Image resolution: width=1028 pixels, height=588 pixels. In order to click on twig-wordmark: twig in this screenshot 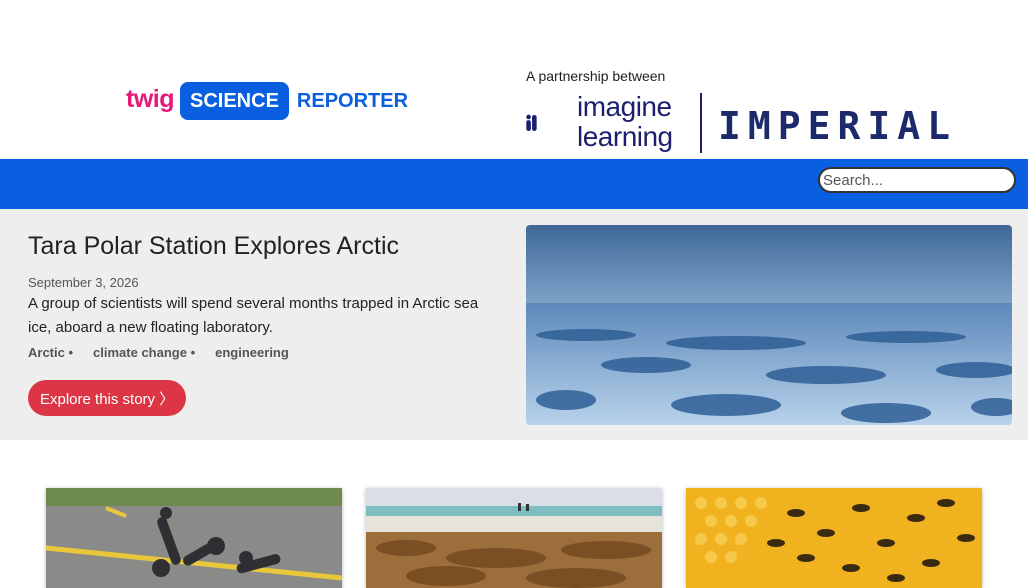, I will do `click(150, 98)`.